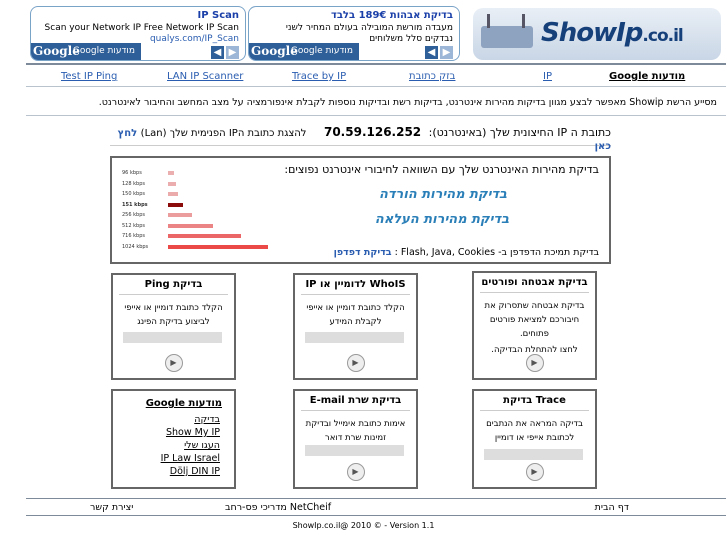  What do you see at coordinates (135, 204) in the screenshot?
I see `speed-bar-label: 151 kbps` at bounding box center [135, 204].